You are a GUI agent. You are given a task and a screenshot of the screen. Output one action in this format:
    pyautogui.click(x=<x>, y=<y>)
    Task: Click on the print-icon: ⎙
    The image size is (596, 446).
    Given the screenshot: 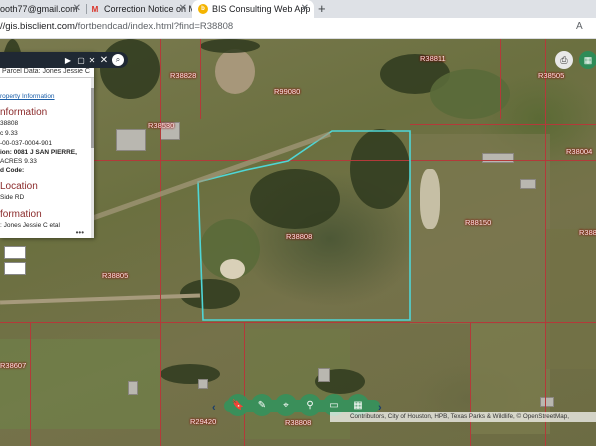 What is the action you would take?
    pyautogui.click(x=564, y=60)
    